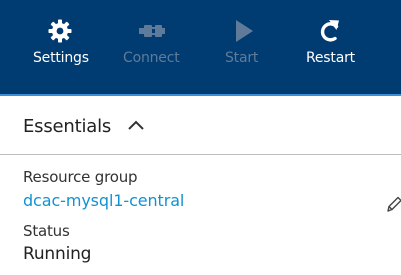  What do you see at coordinates (80, 177) in the screenshot?
I see `resource-group-label: Resource group` at bounding box center [80, 177].